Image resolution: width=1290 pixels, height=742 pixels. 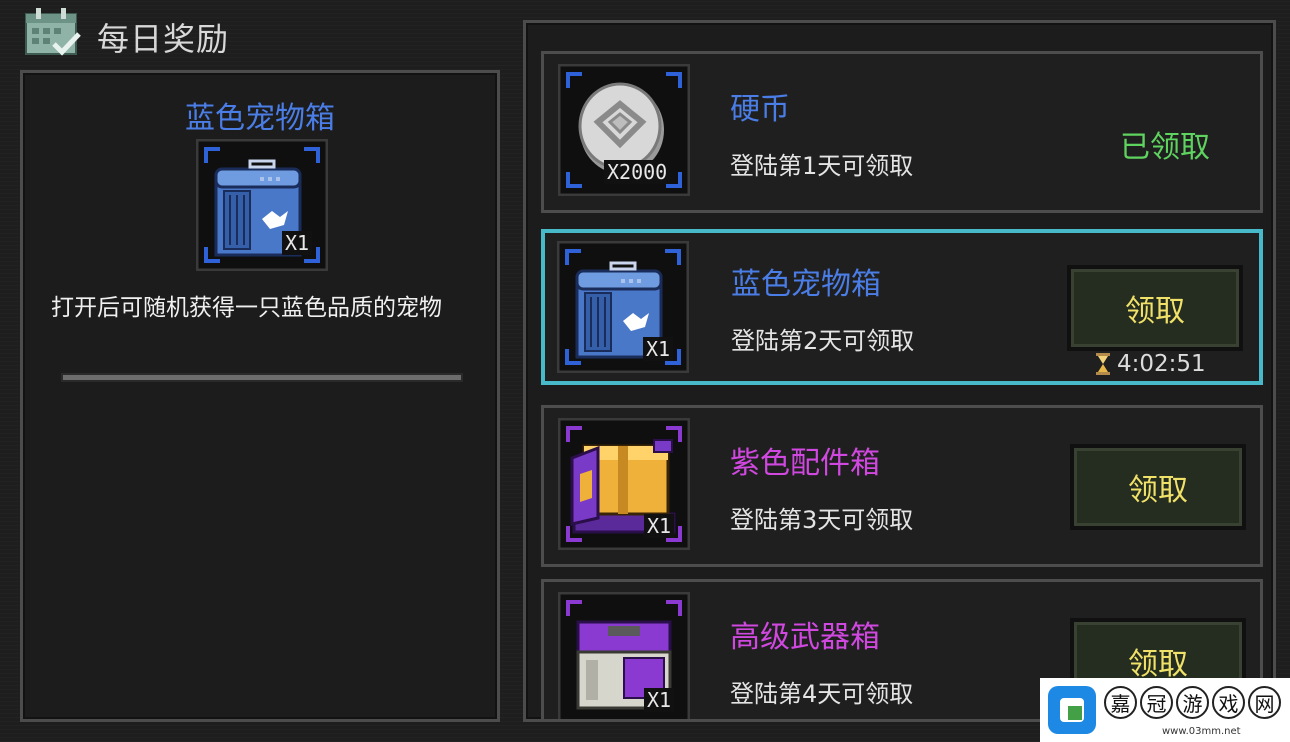 I want to click on countdown-timer: 4:02:51, so click(x=1150, y=364).